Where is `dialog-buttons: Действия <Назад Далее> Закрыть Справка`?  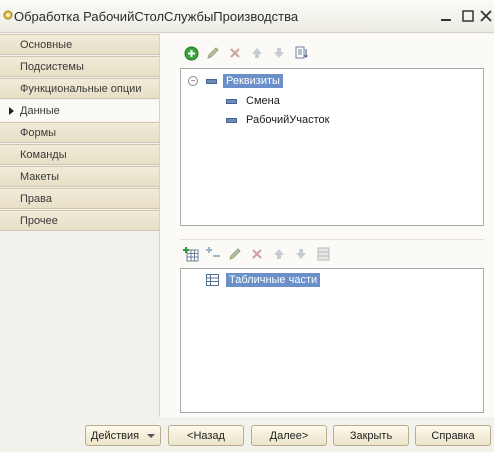 dialog-buttons: Действия <Назад Далее> Закрыть Справка is located at coordinates (247, 436).